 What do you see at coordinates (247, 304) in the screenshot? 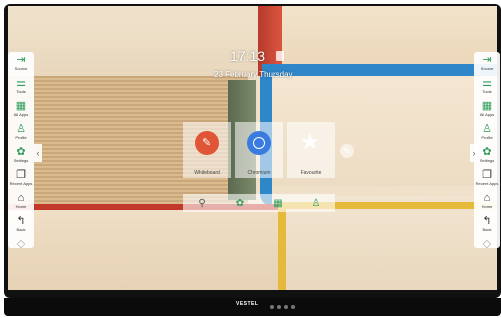
I see `brand-logo: VESTEL` at bounding box center [247, 304].